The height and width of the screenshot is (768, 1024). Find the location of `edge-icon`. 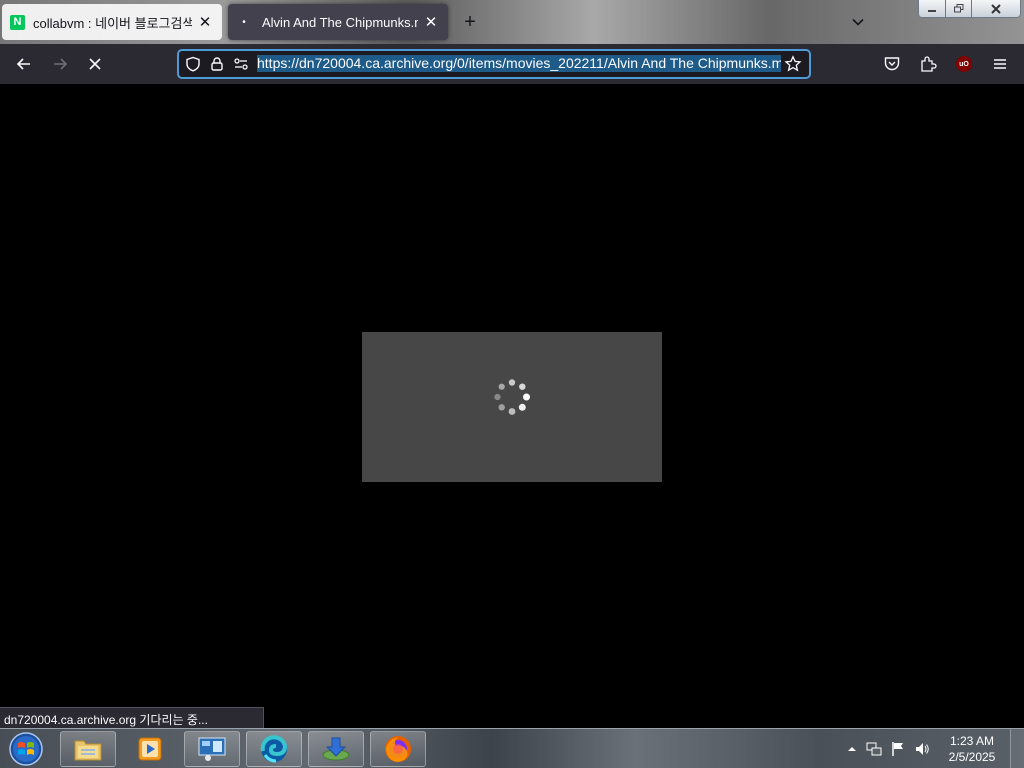

edge-icon is located at coordinates (274, 749).